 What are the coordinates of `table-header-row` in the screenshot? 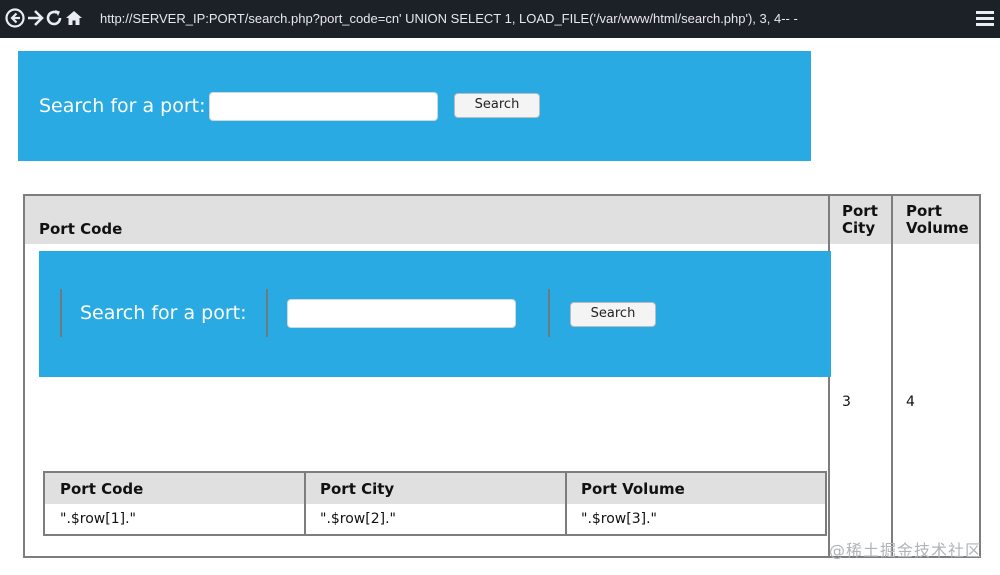 It's located at (502, 220).